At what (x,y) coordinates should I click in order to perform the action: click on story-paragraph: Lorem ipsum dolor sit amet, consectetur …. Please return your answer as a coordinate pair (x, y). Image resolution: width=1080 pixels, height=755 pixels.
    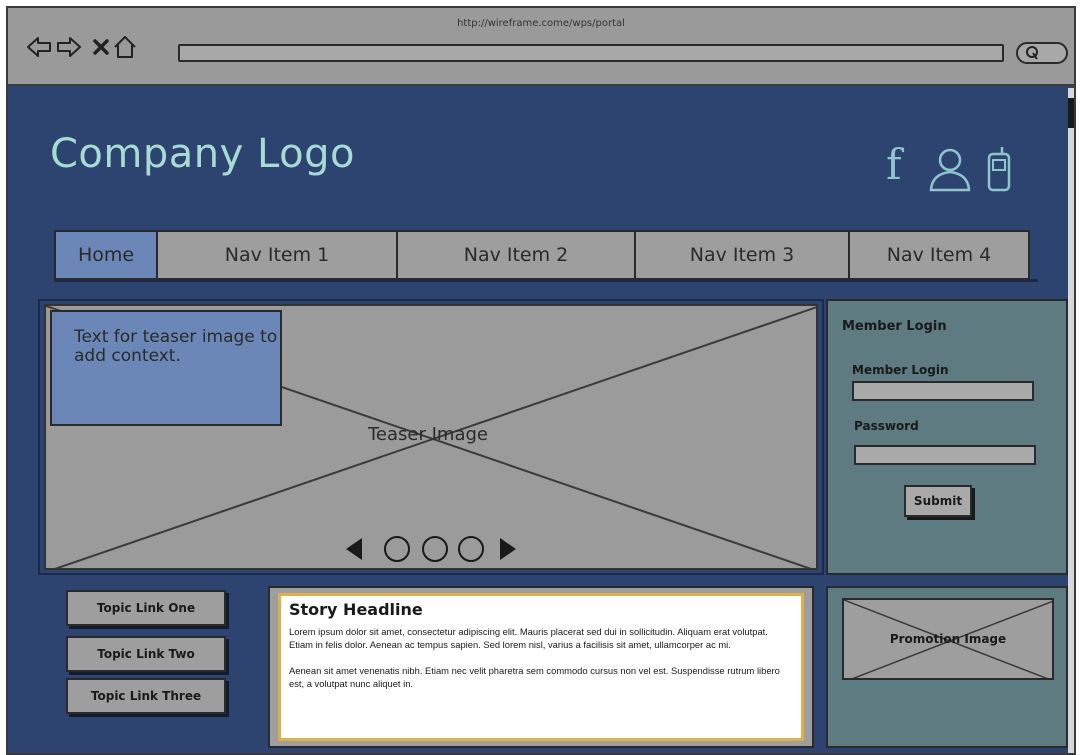
    Looking at the image, I should click on (528, 638).